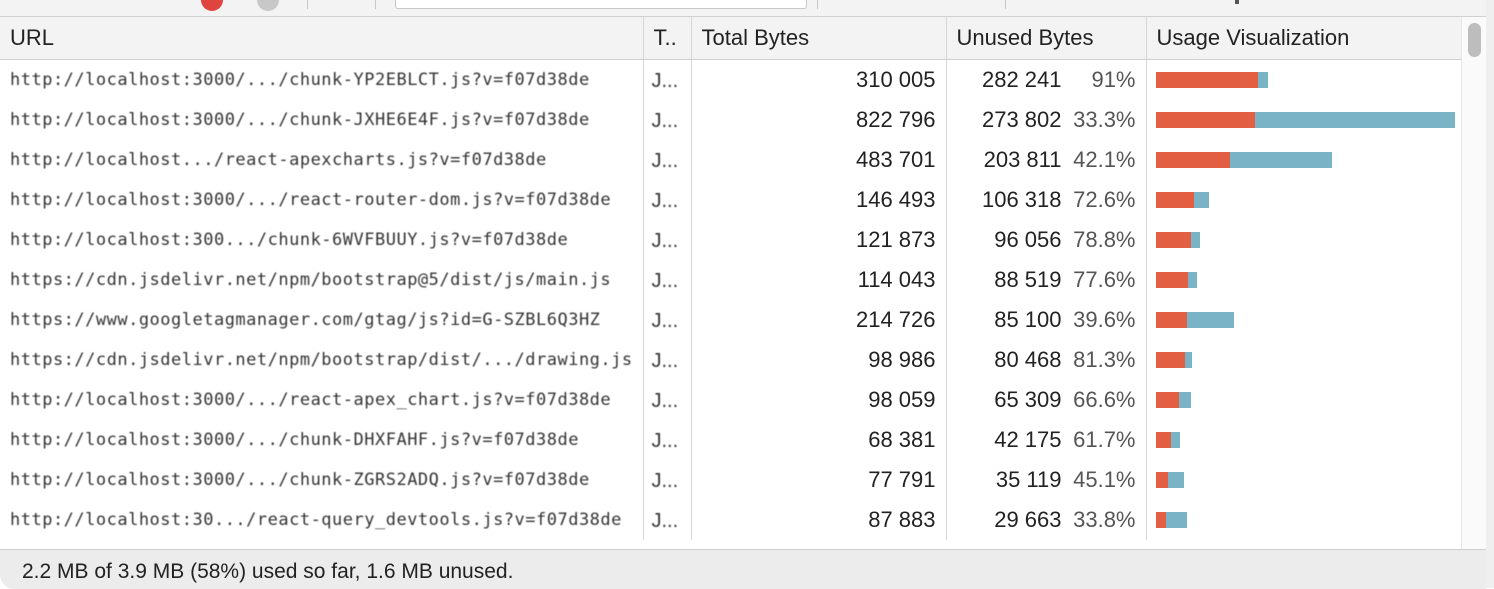 Image resolution: width=1494 pixels, height=589 pixels. Describe the element at coordinates (1028, 359) in the screenshot. I see `unused-bytes-value: 80 468` at that location.